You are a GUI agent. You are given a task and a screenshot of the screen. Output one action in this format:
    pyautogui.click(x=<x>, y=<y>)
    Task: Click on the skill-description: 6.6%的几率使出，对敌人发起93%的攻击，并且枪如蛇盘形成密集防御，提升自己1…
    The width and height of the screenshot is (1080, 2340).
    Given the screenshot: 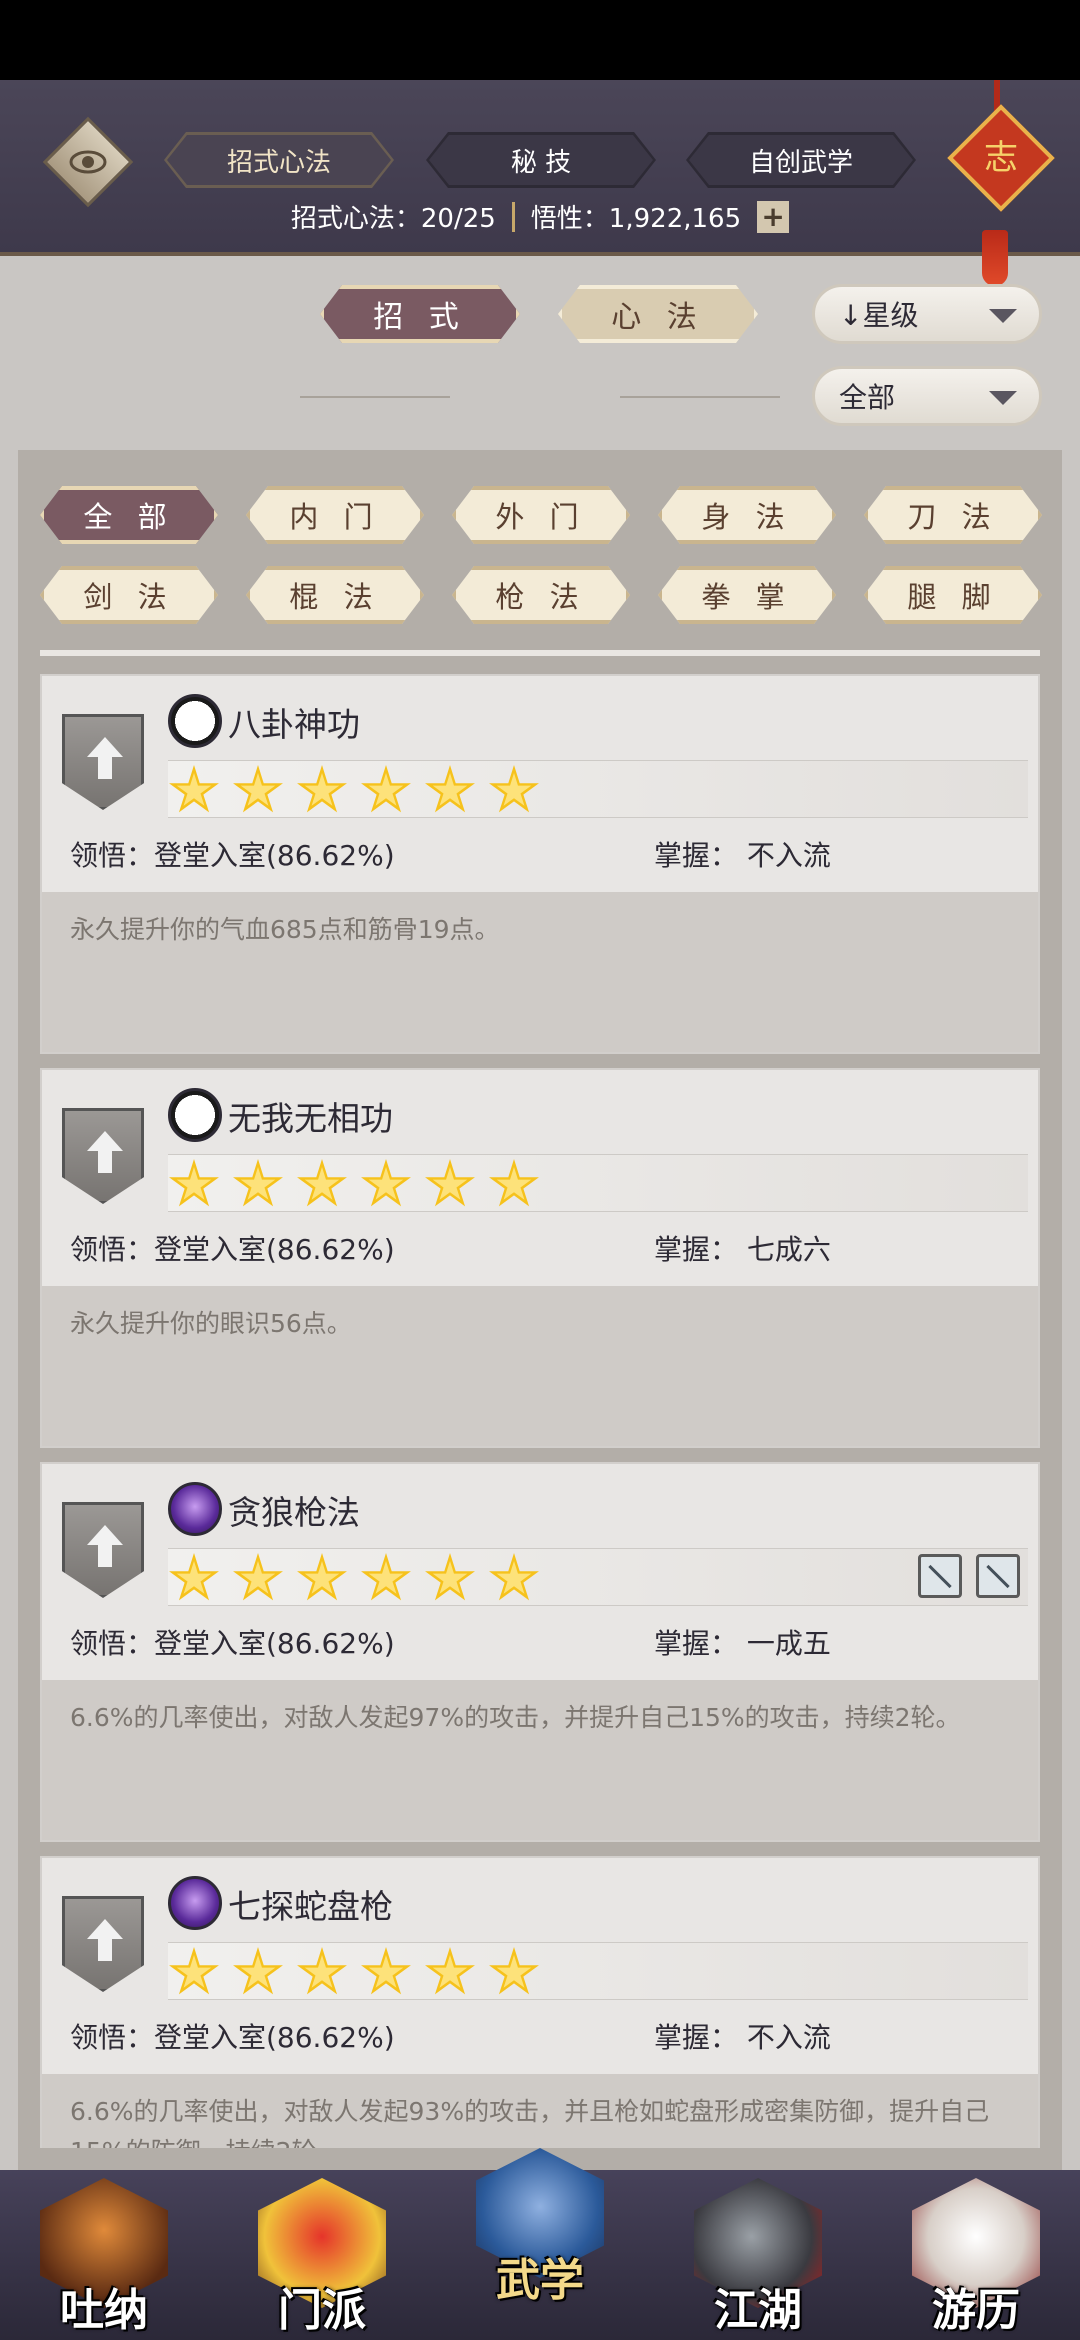 What is the action you would take?
    pyautogui.click(x=540, y=2111)
    